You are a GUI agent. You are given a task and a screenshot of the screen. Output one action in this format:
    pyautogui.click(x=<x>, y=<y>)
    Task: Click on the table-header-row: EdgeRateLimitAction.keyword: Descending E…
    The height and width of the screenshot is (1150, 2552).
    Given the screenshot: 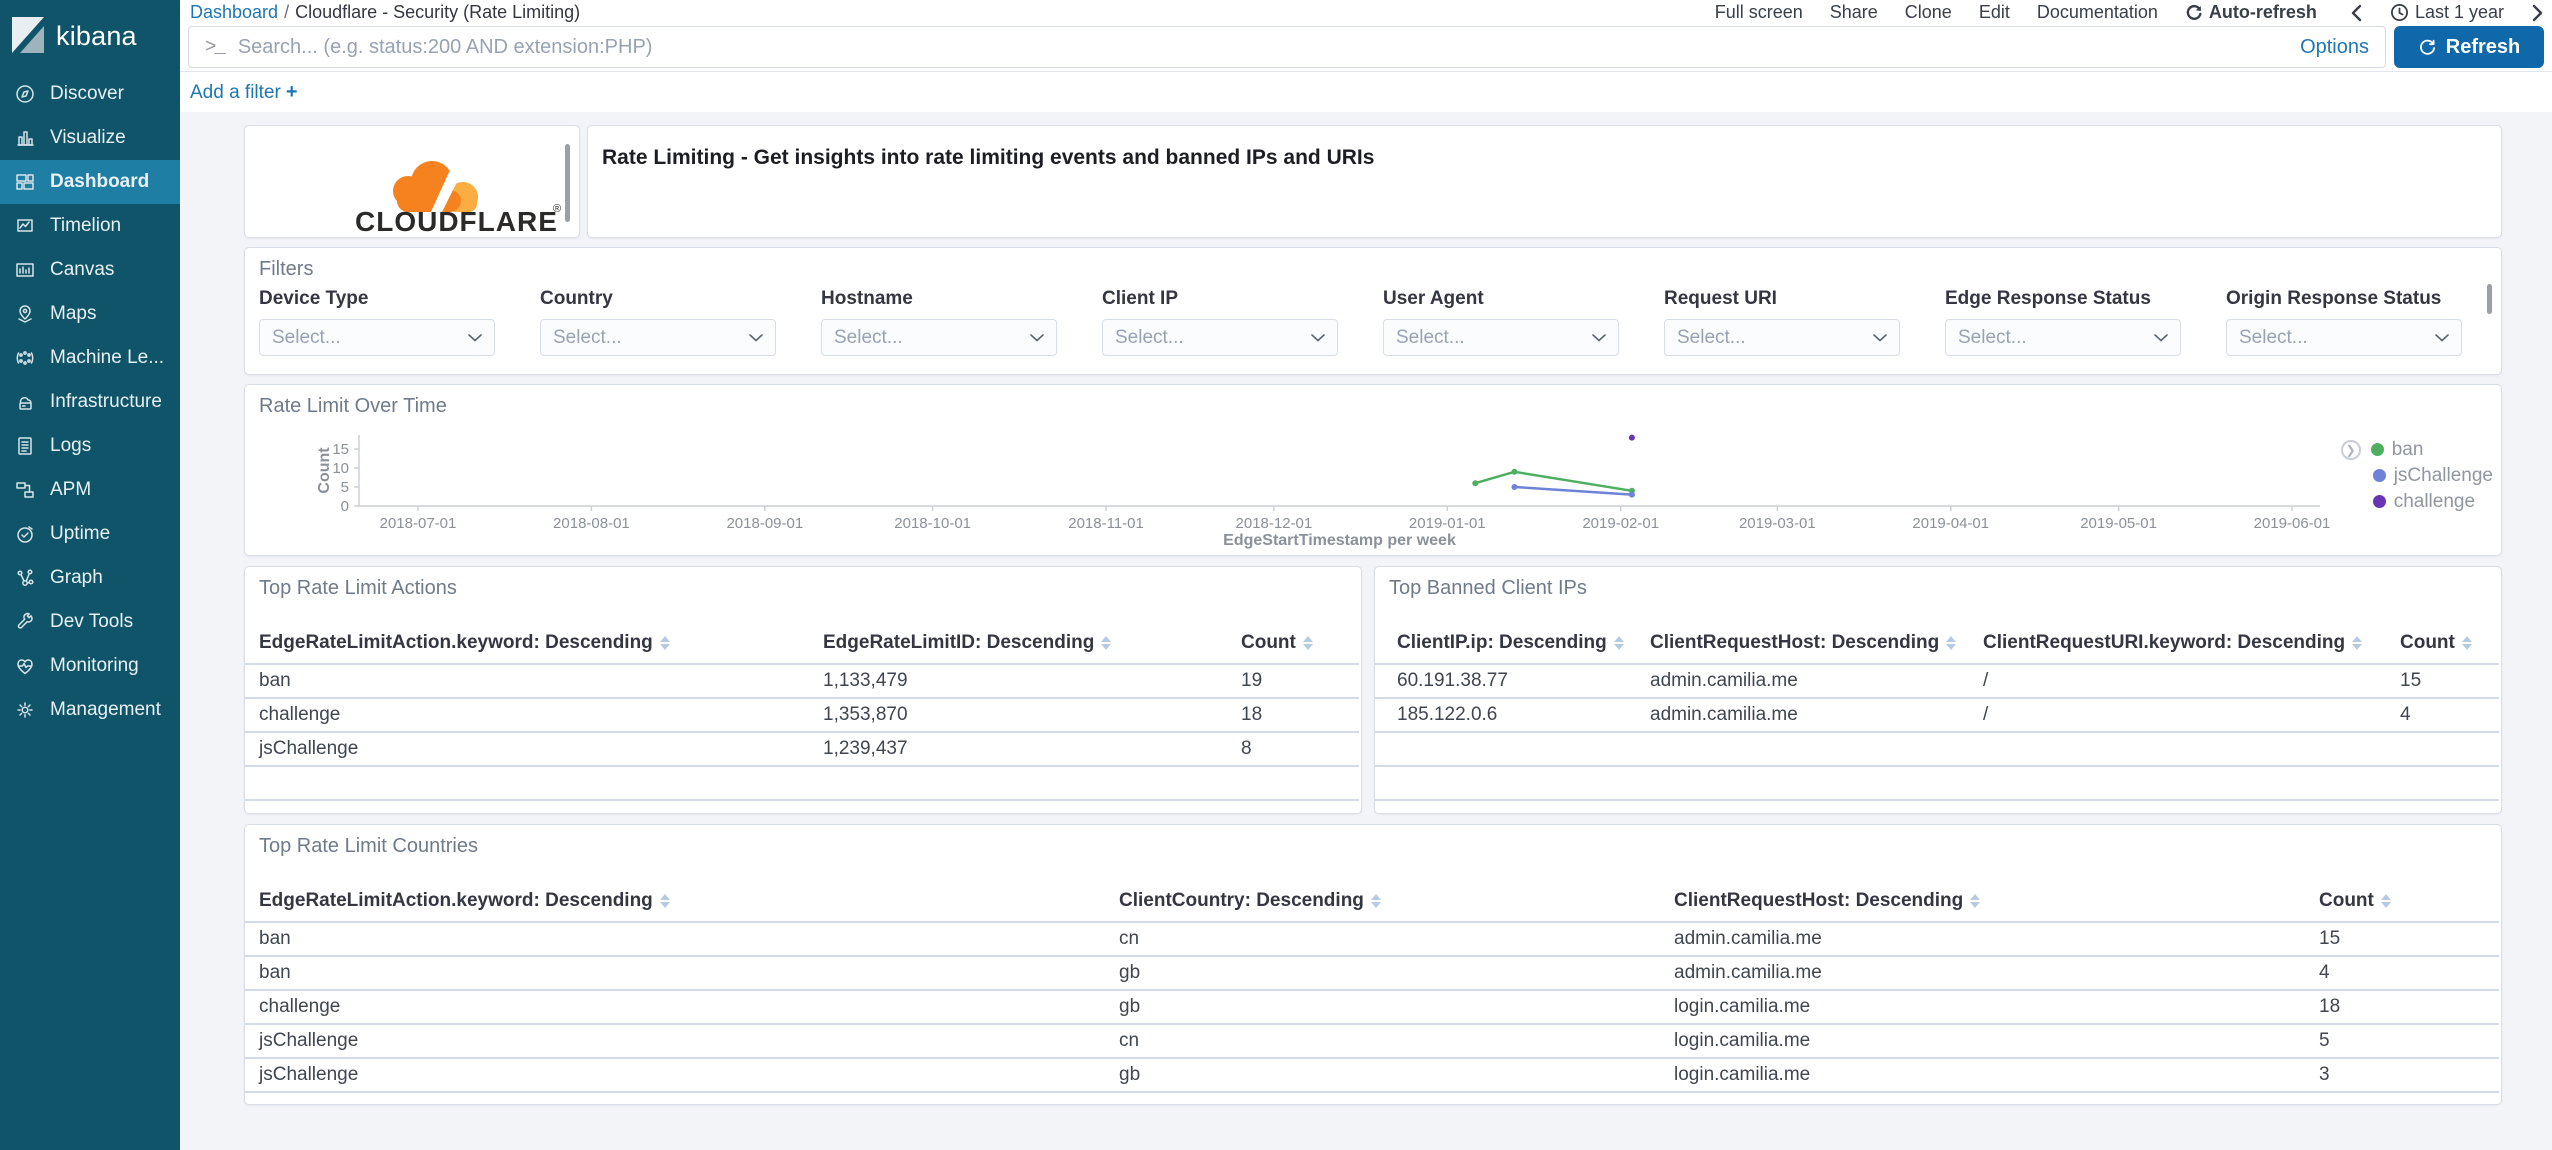 What is the action you would take?
    pyautogui.click(x=802, y=644)
    